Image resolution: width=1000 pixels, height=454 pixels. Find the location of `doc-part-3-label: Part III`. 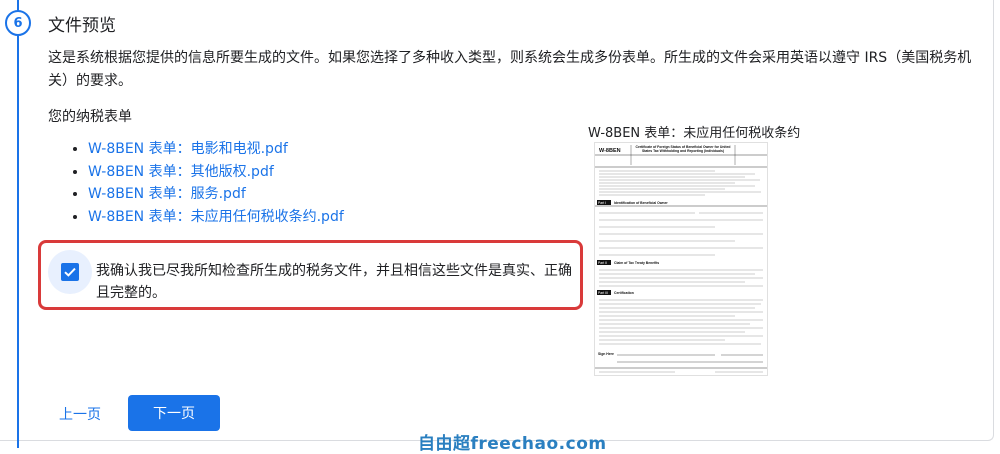

doc-part-3-label: Part III is located at coordinates (603, 293).